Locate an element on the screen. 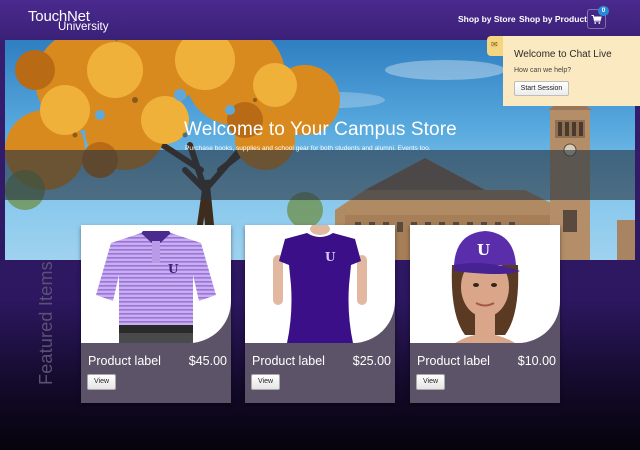 The height and width of the screenshot is (450, 640). polo-shirt-image: U is located at coordinates (156, 287).